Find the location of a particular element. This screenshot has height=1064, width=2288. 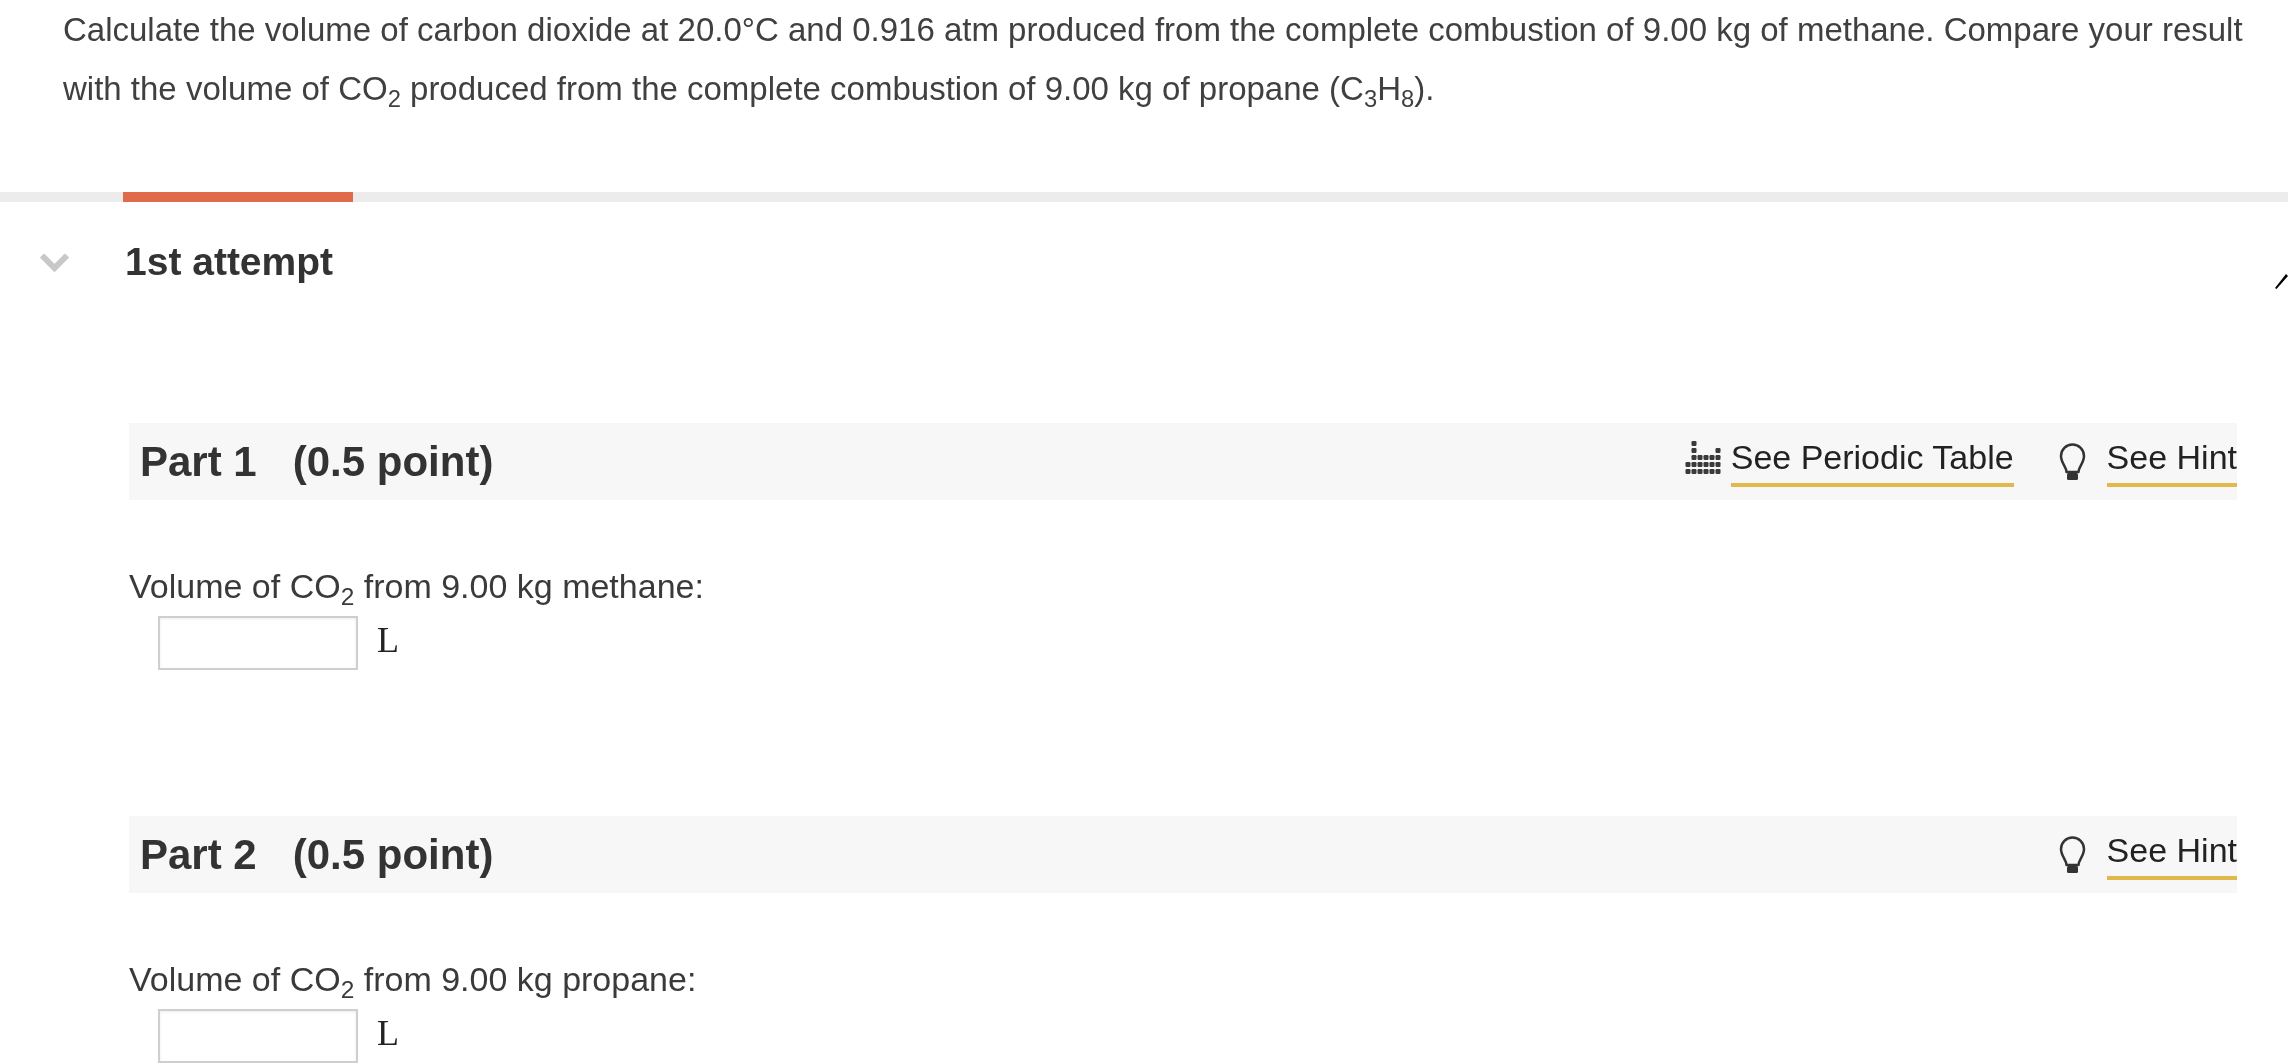

question-text: Calculate the volume of carbon dioxide at 20.0°C and 0.916 atm produced from the complete combustion of 9.00 kg of methane. Compare your result with the volume of CO$_{2}$ produced from the complete combustion of 9.00 kg of propane (C$_{3}$H$_{8}$). is located at coordinates (1153, 62).